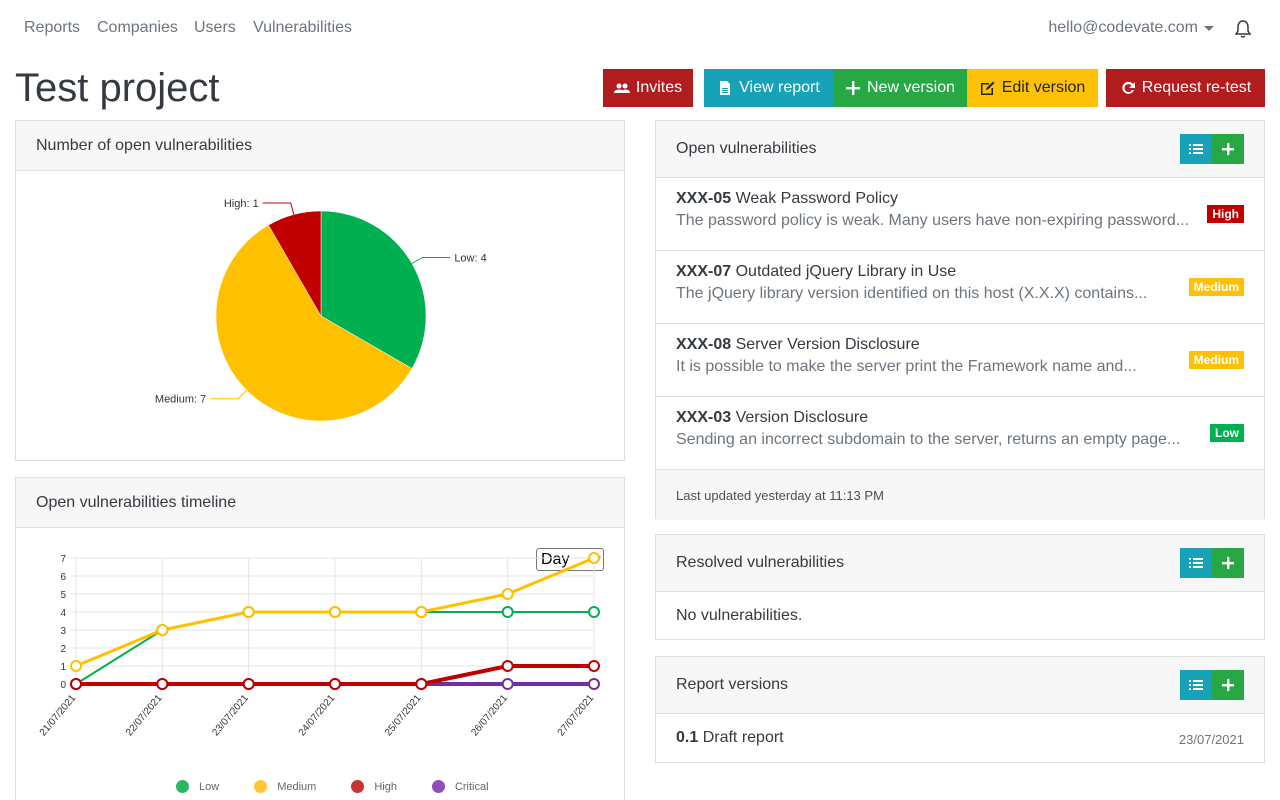 Image resolution: width=1280 pixels, height=800 pixels. I want to click on legend-item-low: Low, so click(197, 786).